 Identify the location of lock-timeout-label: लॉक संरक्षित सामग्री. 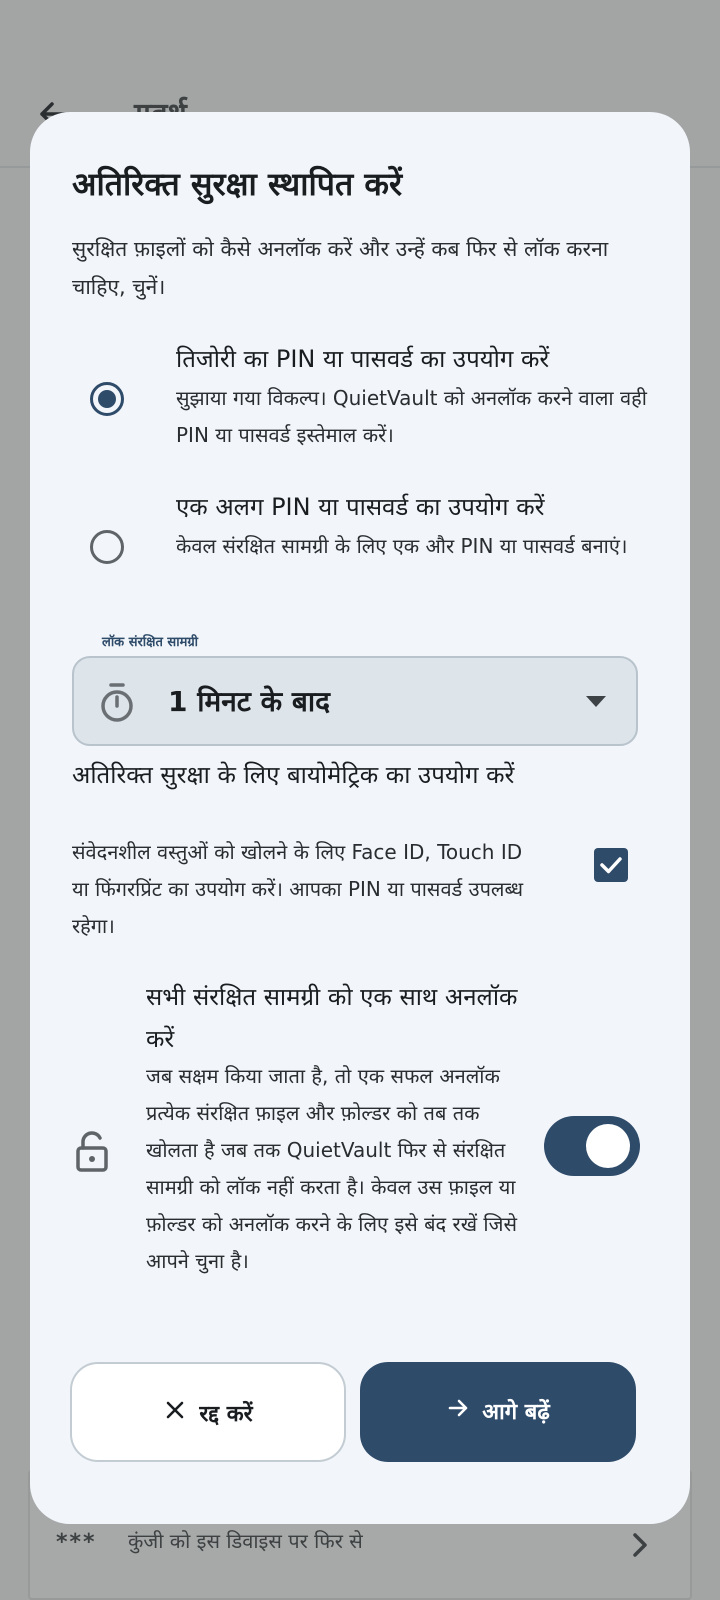
(150, 641).